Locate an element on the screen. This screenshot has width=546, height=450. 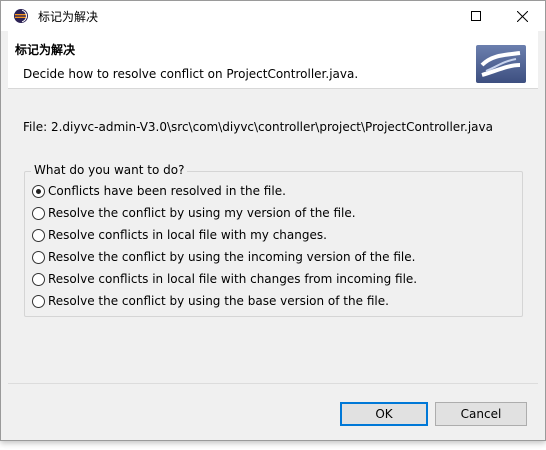
banner-title: 标记为解决 is located at coordinates (45, 50).